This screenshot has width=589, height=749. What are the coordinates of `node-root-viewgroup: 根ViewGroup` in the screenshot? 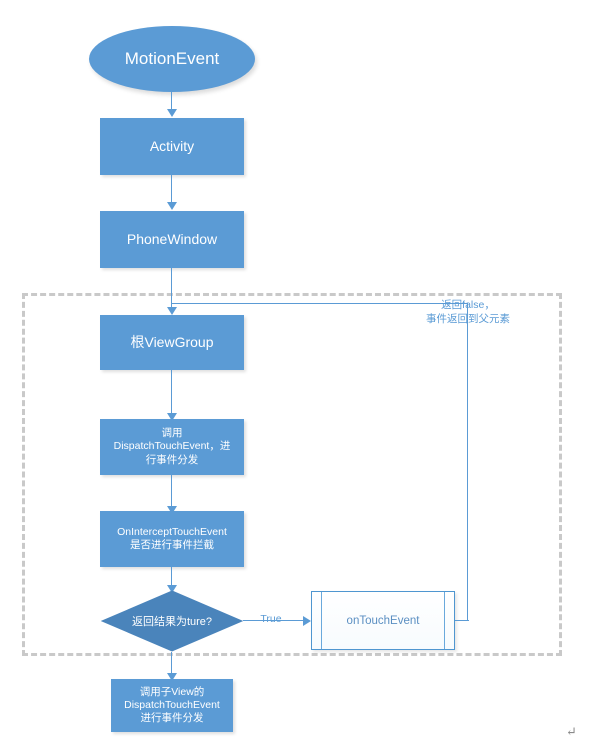 It's located at (172, 342).